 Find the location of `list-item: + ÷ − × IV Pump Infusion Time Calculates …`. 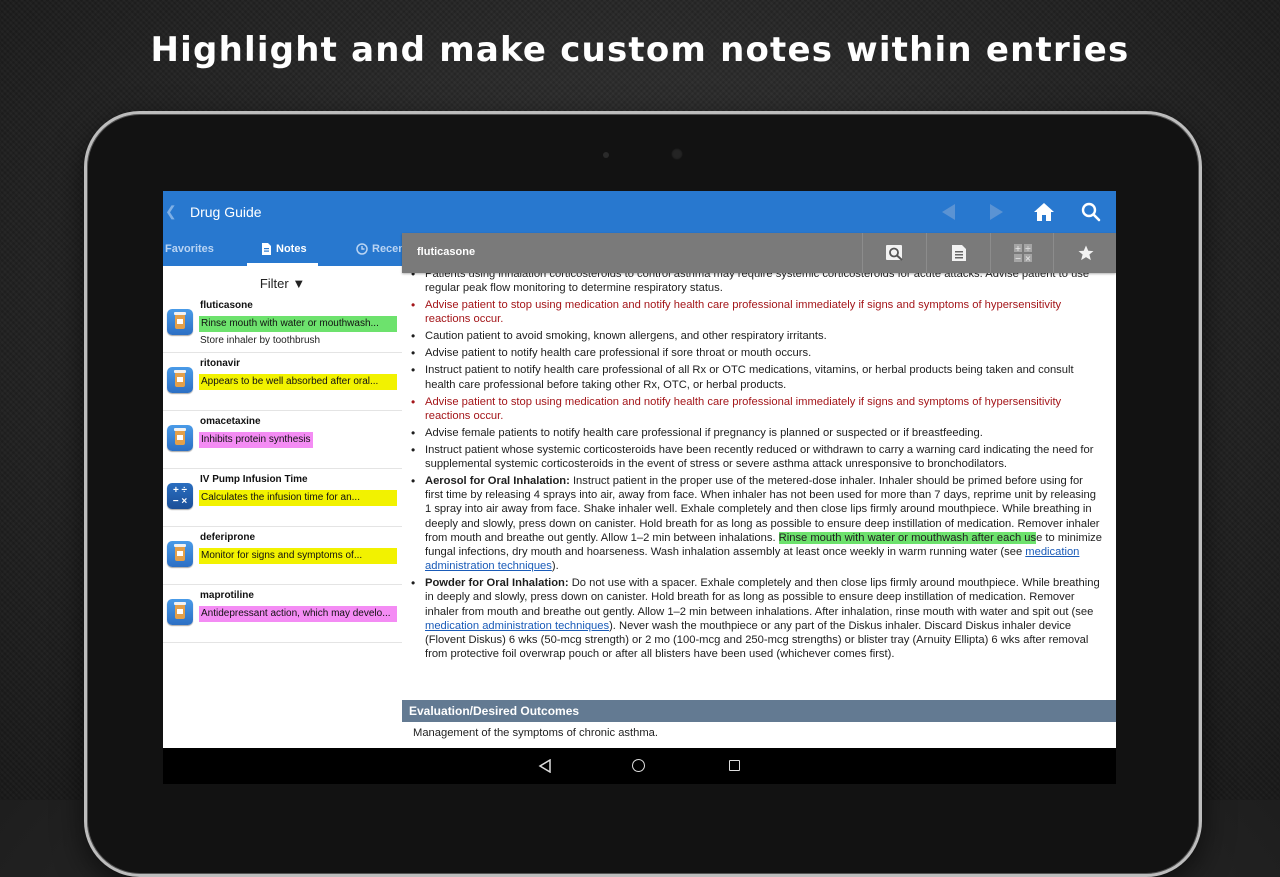

list-item: + ÷ − × IV Pump Infusion Time Calculates … is located at coordinates (282, 498).